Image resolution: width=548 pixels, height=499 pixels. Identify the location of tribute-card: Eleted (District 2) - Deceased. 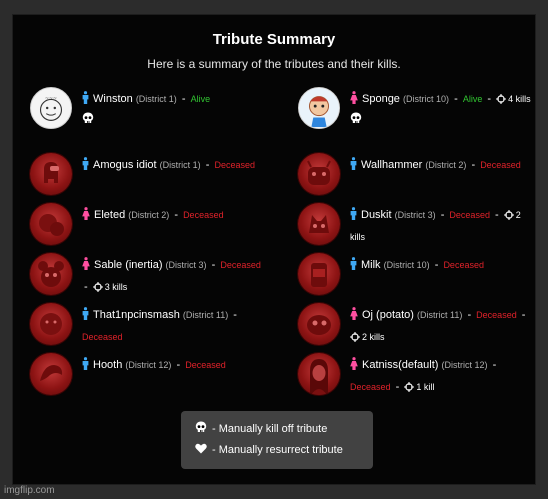
(147, 227).